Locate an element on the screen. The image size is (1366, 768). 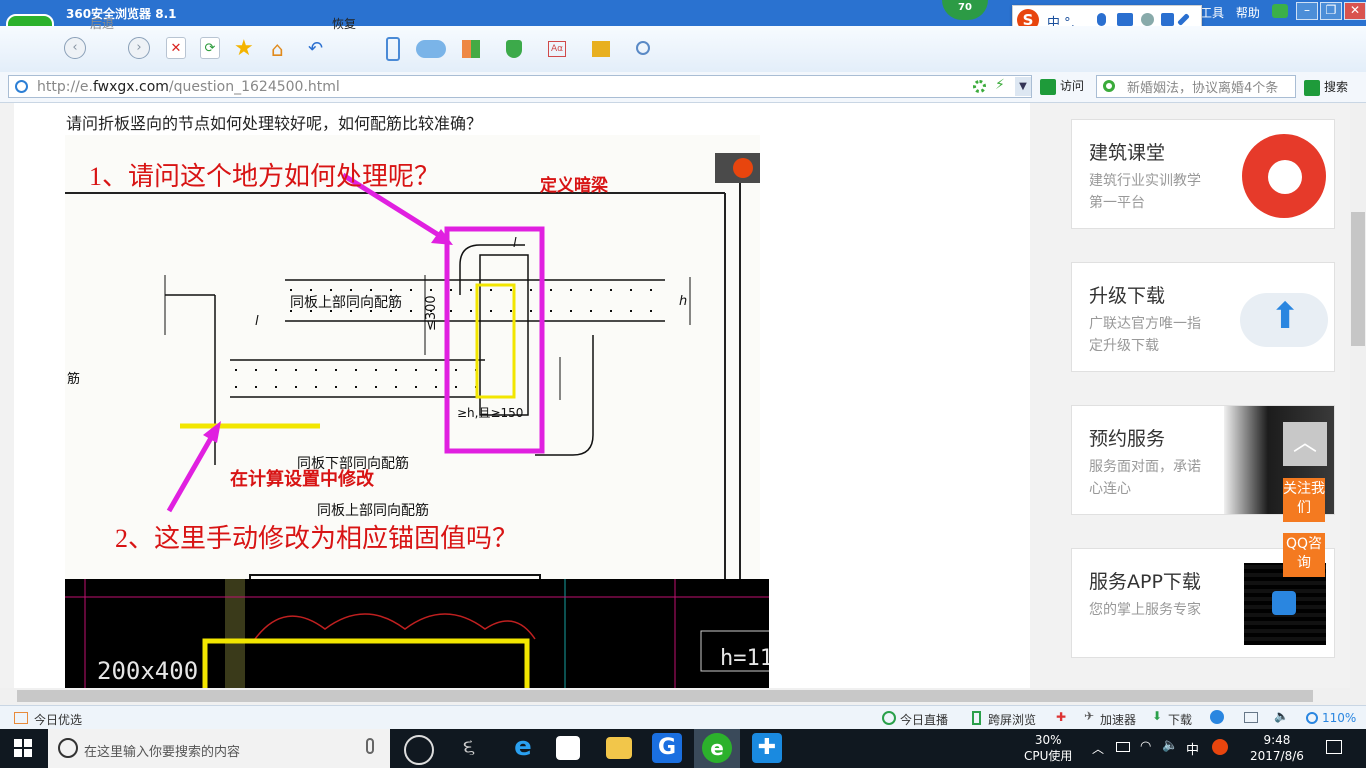
app-plus-icon: ✚ is located at coordinates (767, 748).